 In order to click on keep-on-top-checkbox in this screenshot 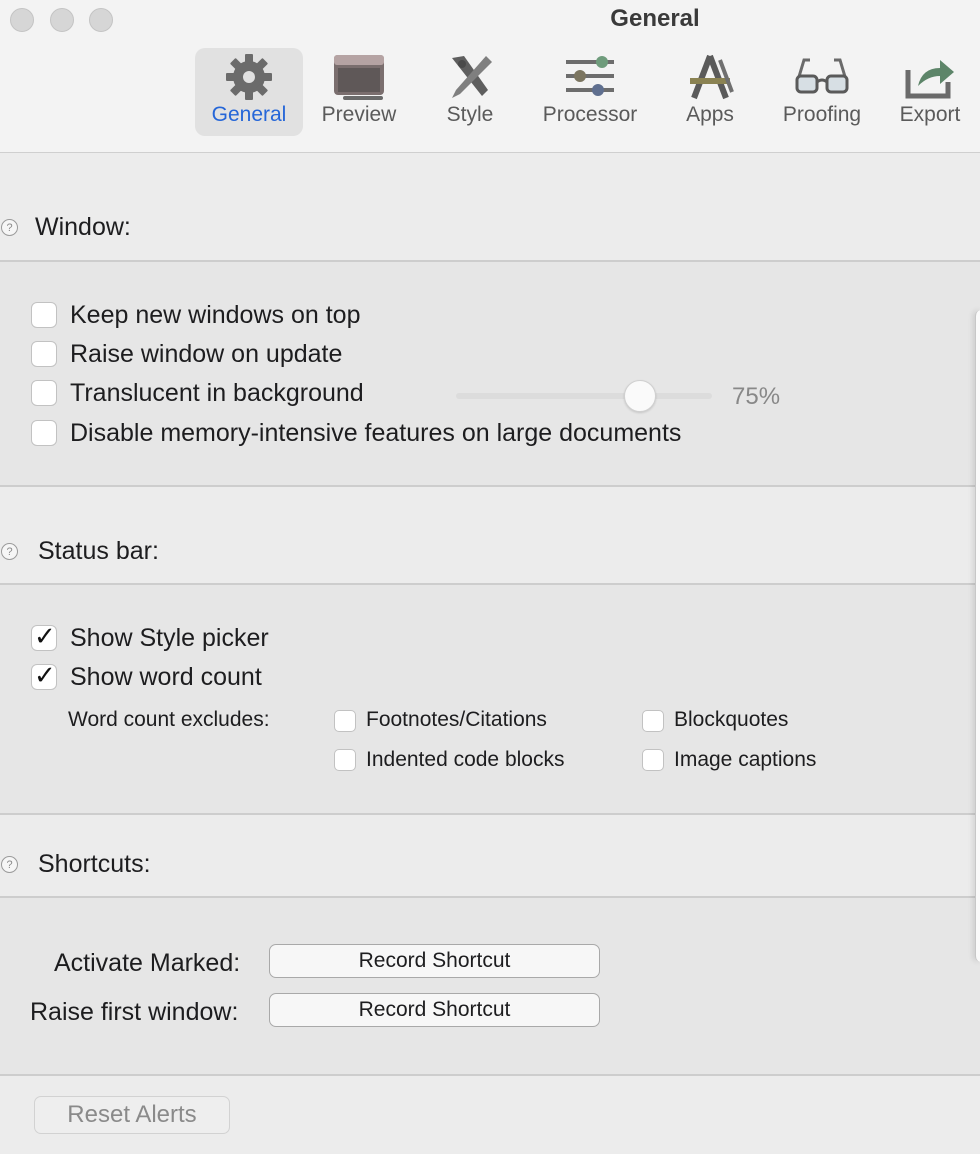, I will do `click(44, 315)`.